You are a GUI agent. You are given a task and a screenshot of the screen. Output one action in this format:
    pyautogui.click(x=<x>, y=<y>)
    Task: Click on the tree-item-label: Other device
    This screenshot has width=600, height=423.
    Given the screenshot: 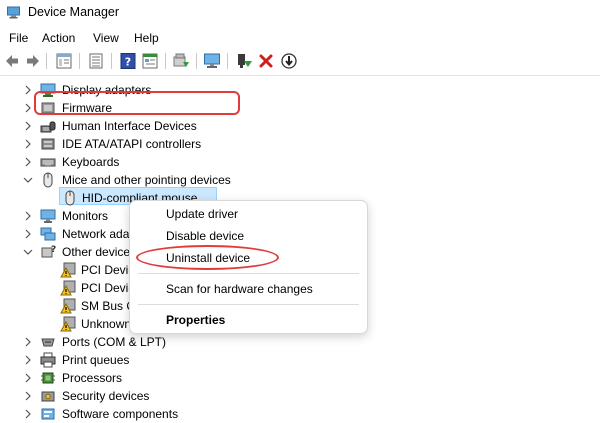 What is the action you would take?
    pyautogui.click(x=96, y=252)
    